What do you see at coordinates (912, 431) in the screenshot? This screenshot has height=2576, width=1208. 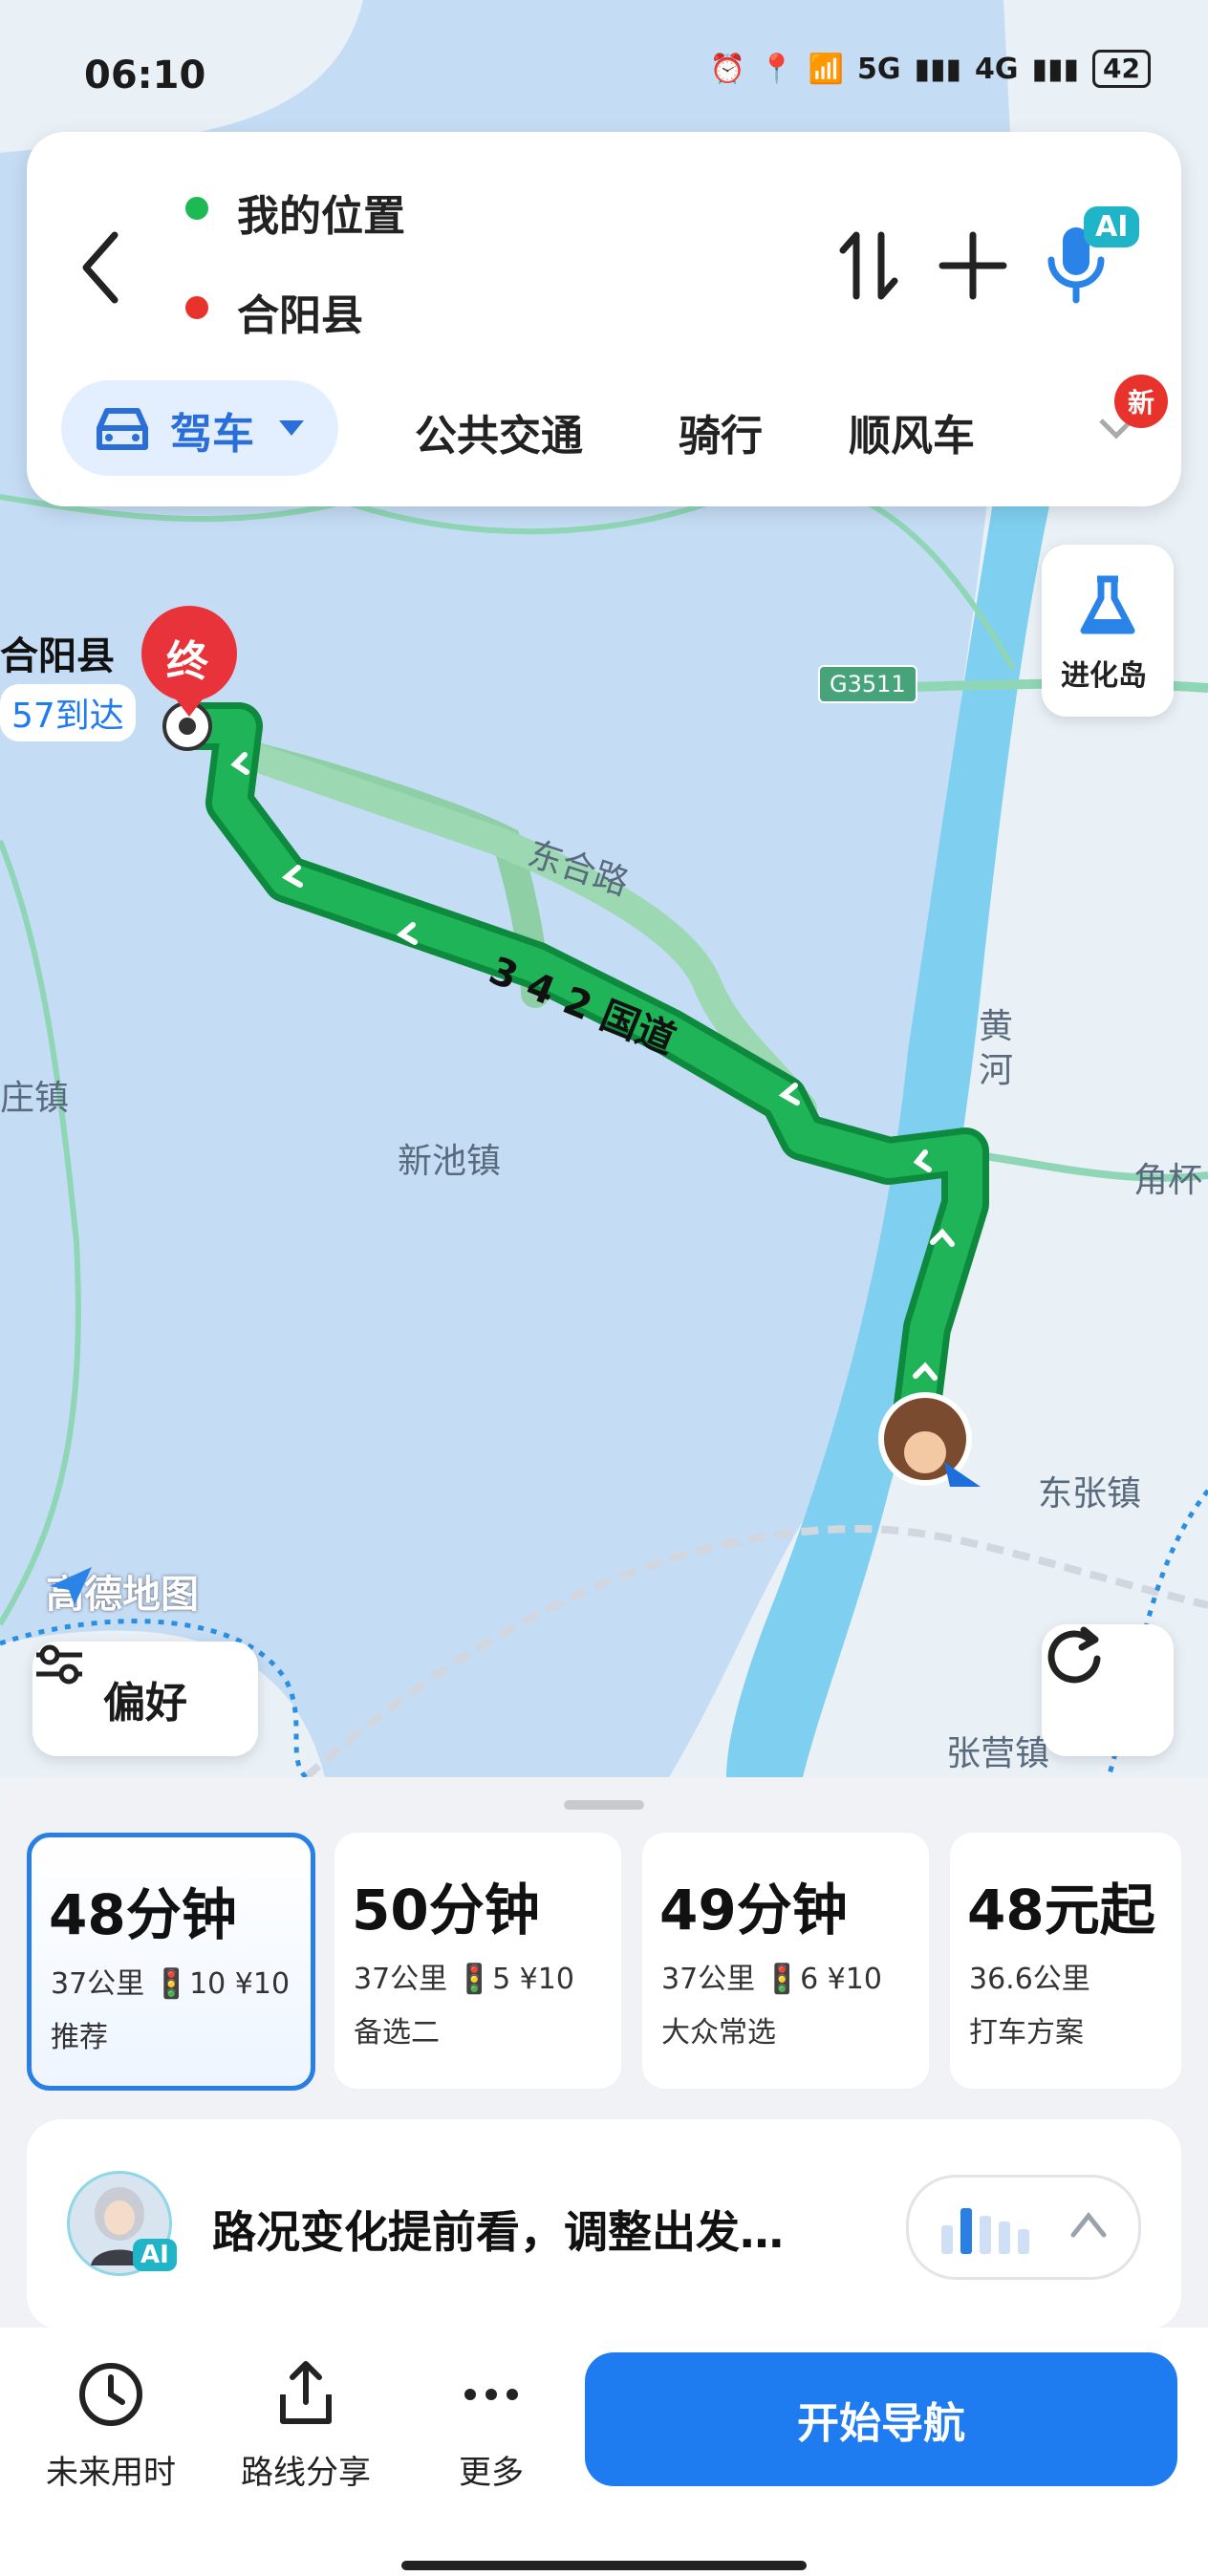 I see `tab-carpool: 顺风车` at bounding box center [912, 431].